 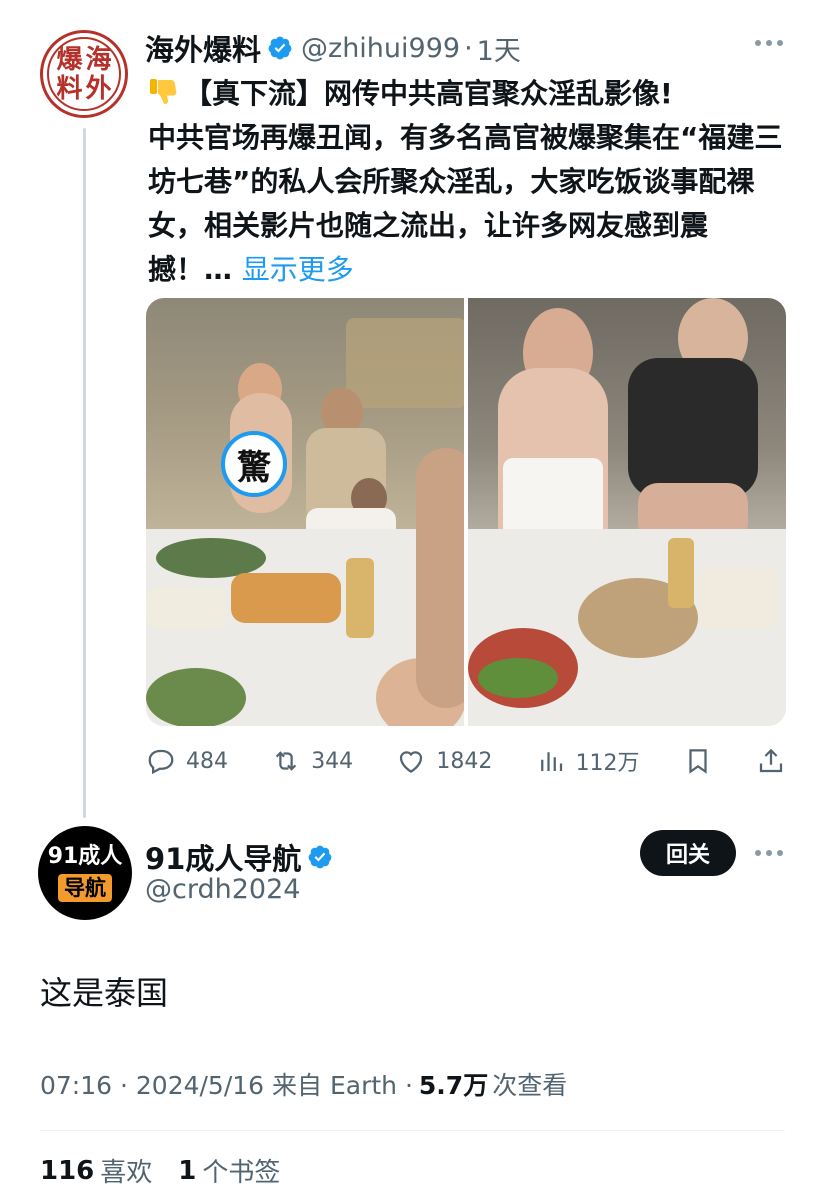 What do you see at coordinates (411, 762) in the screenshot?
I see `heart-icon` at bounding box center [411, 762].